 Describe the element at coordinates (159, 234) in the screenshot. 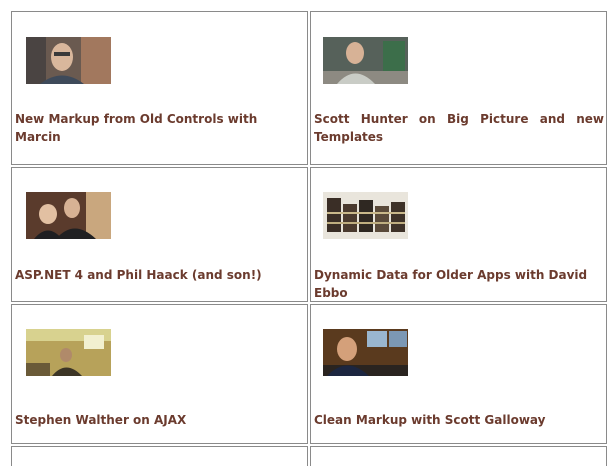

I see `video-cell: ASP.NET 4 and Phil Haack (and son!)` at that location.